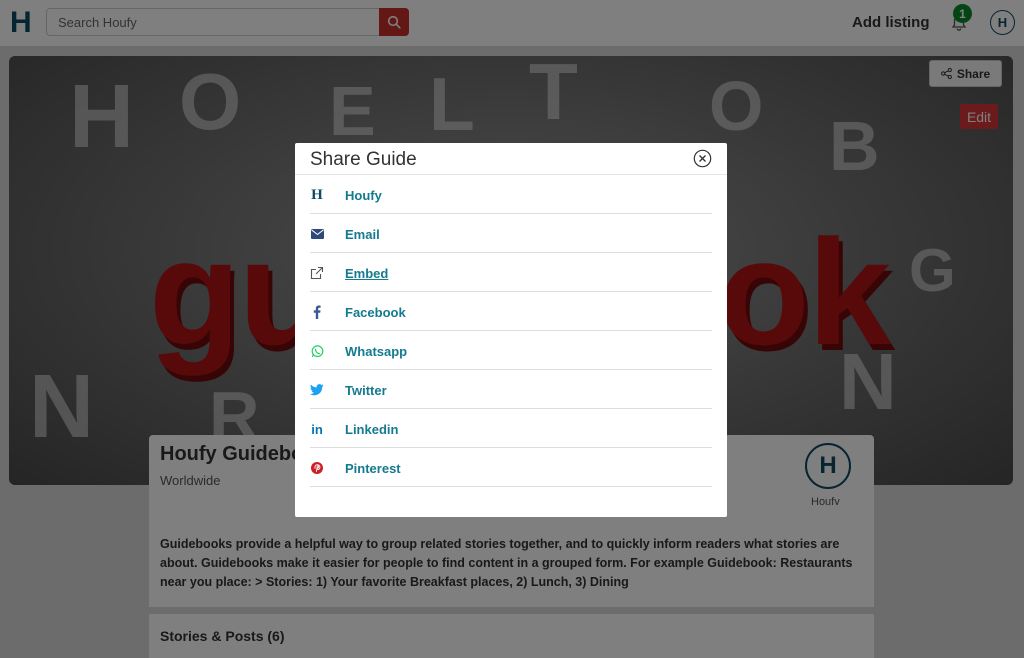 The height and width of the screenshot is (658, 1024). What do you see at coordinates (366, 390) in the screenshot?
I see `share-option-label: Twitter` at bounding box center [366, 390].